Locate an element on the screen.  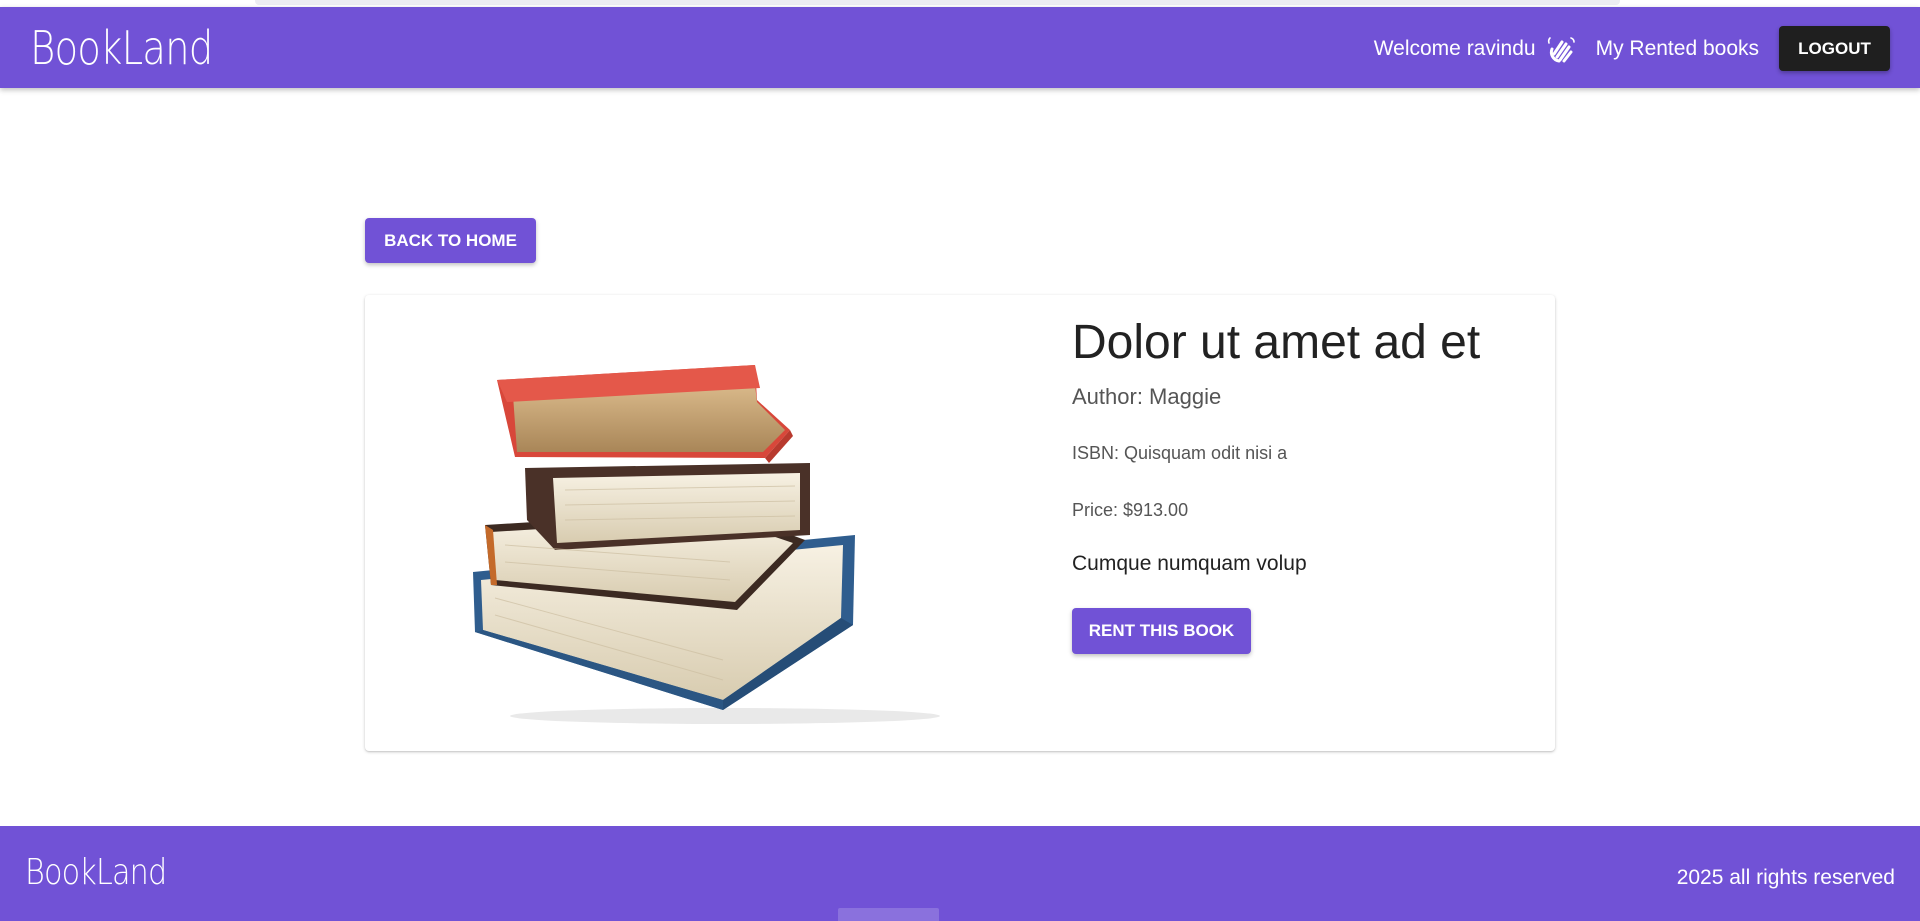
waving-hand-icon is located at coordinates (1561, 49).